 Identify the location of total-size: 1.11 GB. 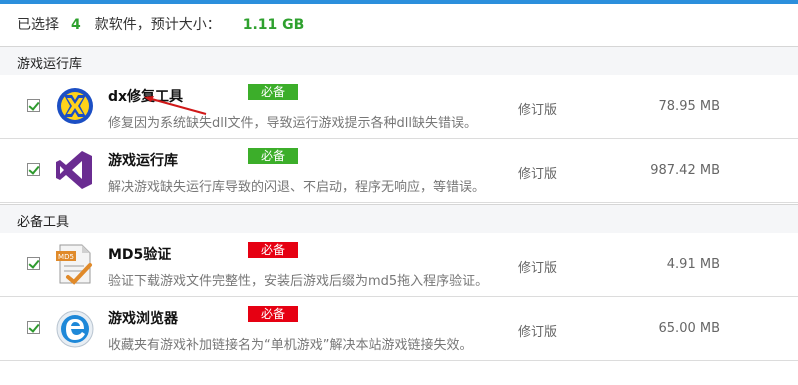
(273, 25).